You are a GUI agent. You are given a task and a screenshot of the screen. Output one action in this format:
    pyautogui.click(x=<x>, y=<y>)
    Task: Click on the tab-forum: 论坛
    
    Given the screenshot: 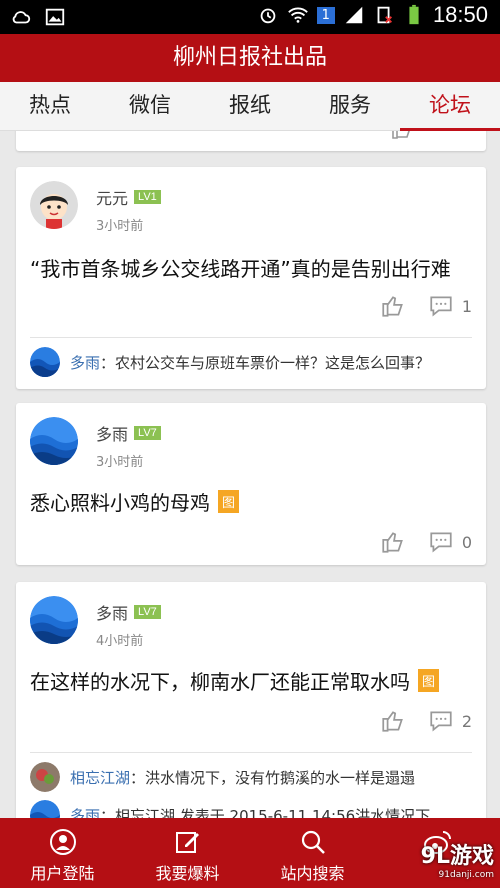 What is the action you would take?
    pyautogui.click(x=450, y=106)
    